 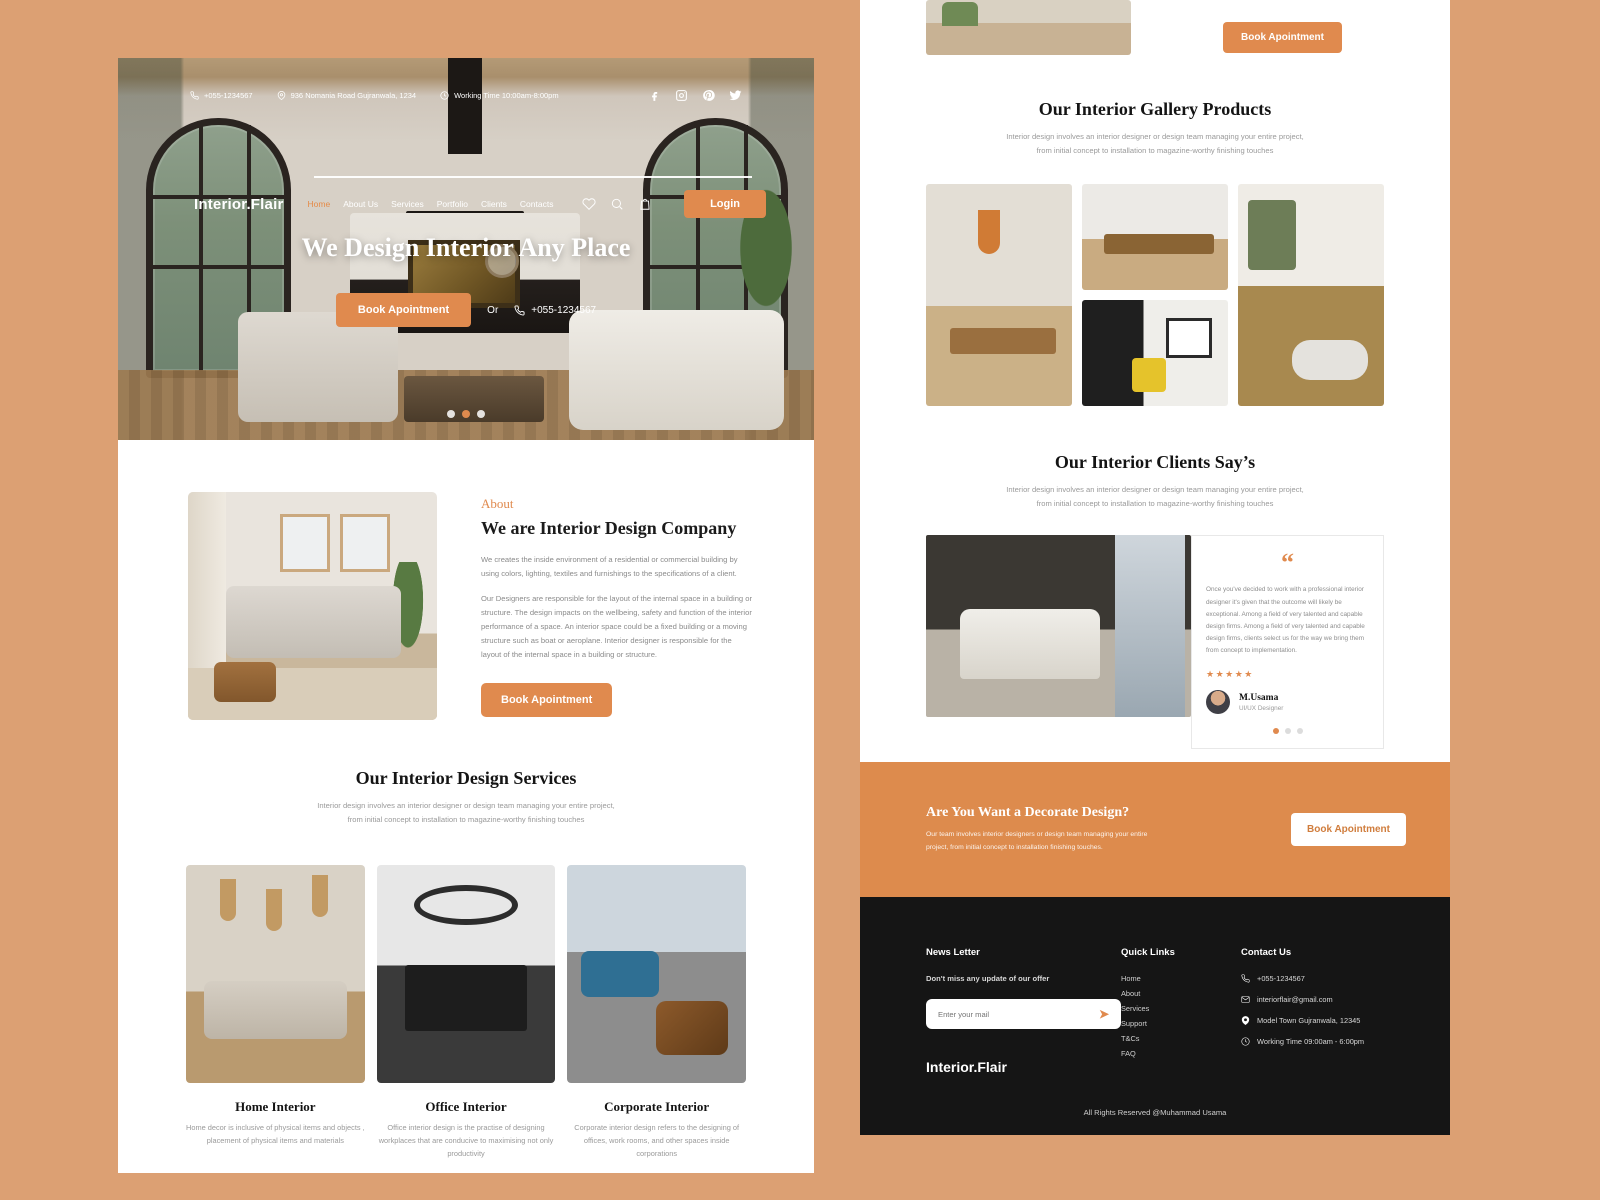 What do you see at coordinates (1181, 1038) in the screenshot?
I see `footer-link-tcs: T&Cs` at bounding box center [1181, 1038].